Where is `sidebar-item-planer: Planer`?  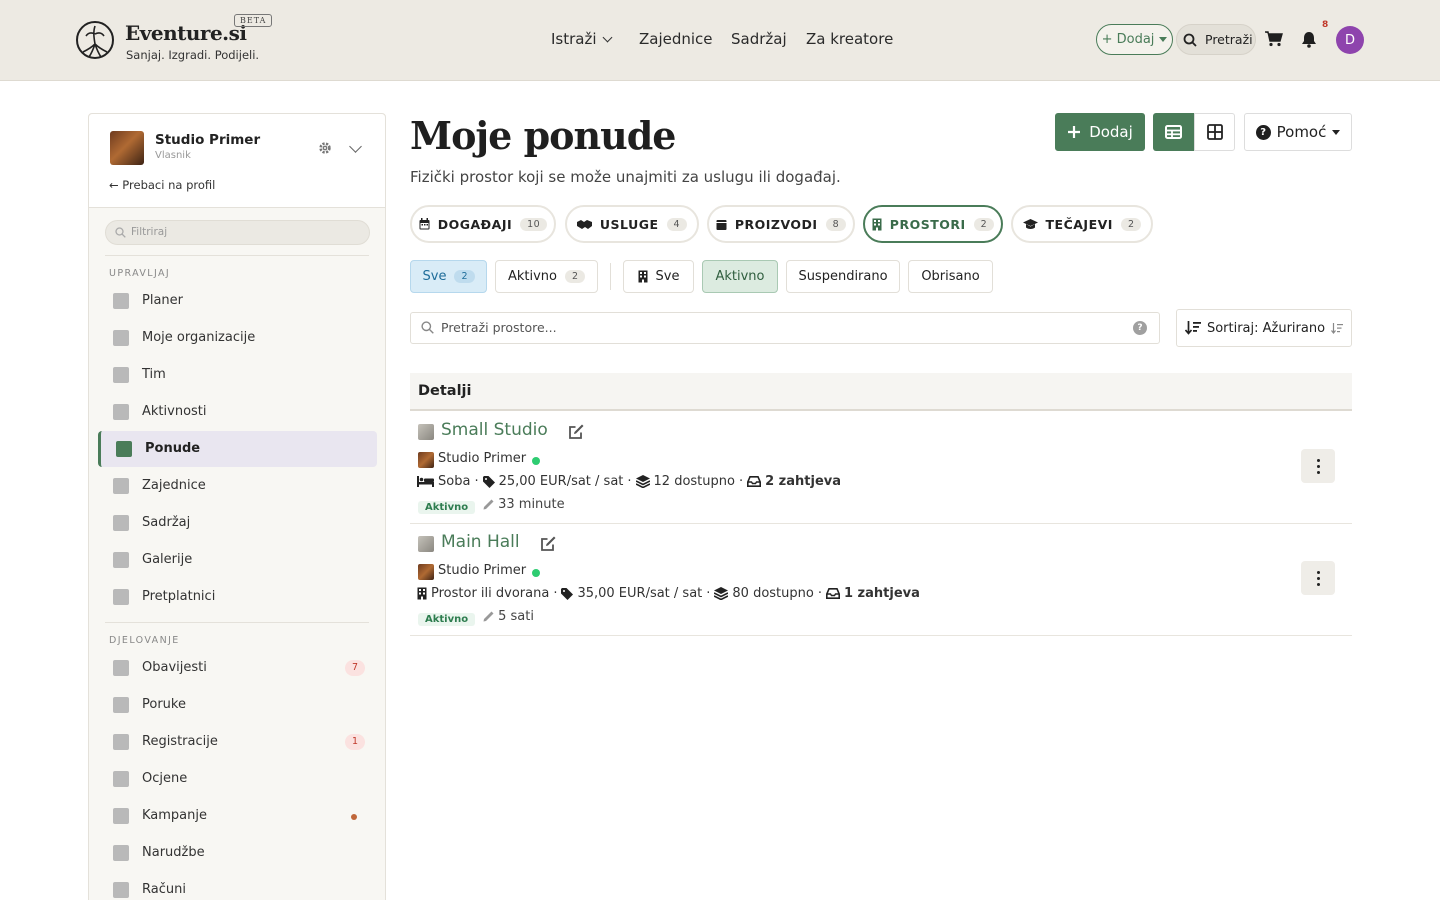
sidebar-item-planer: Planer is located at coordinates (237, 301).